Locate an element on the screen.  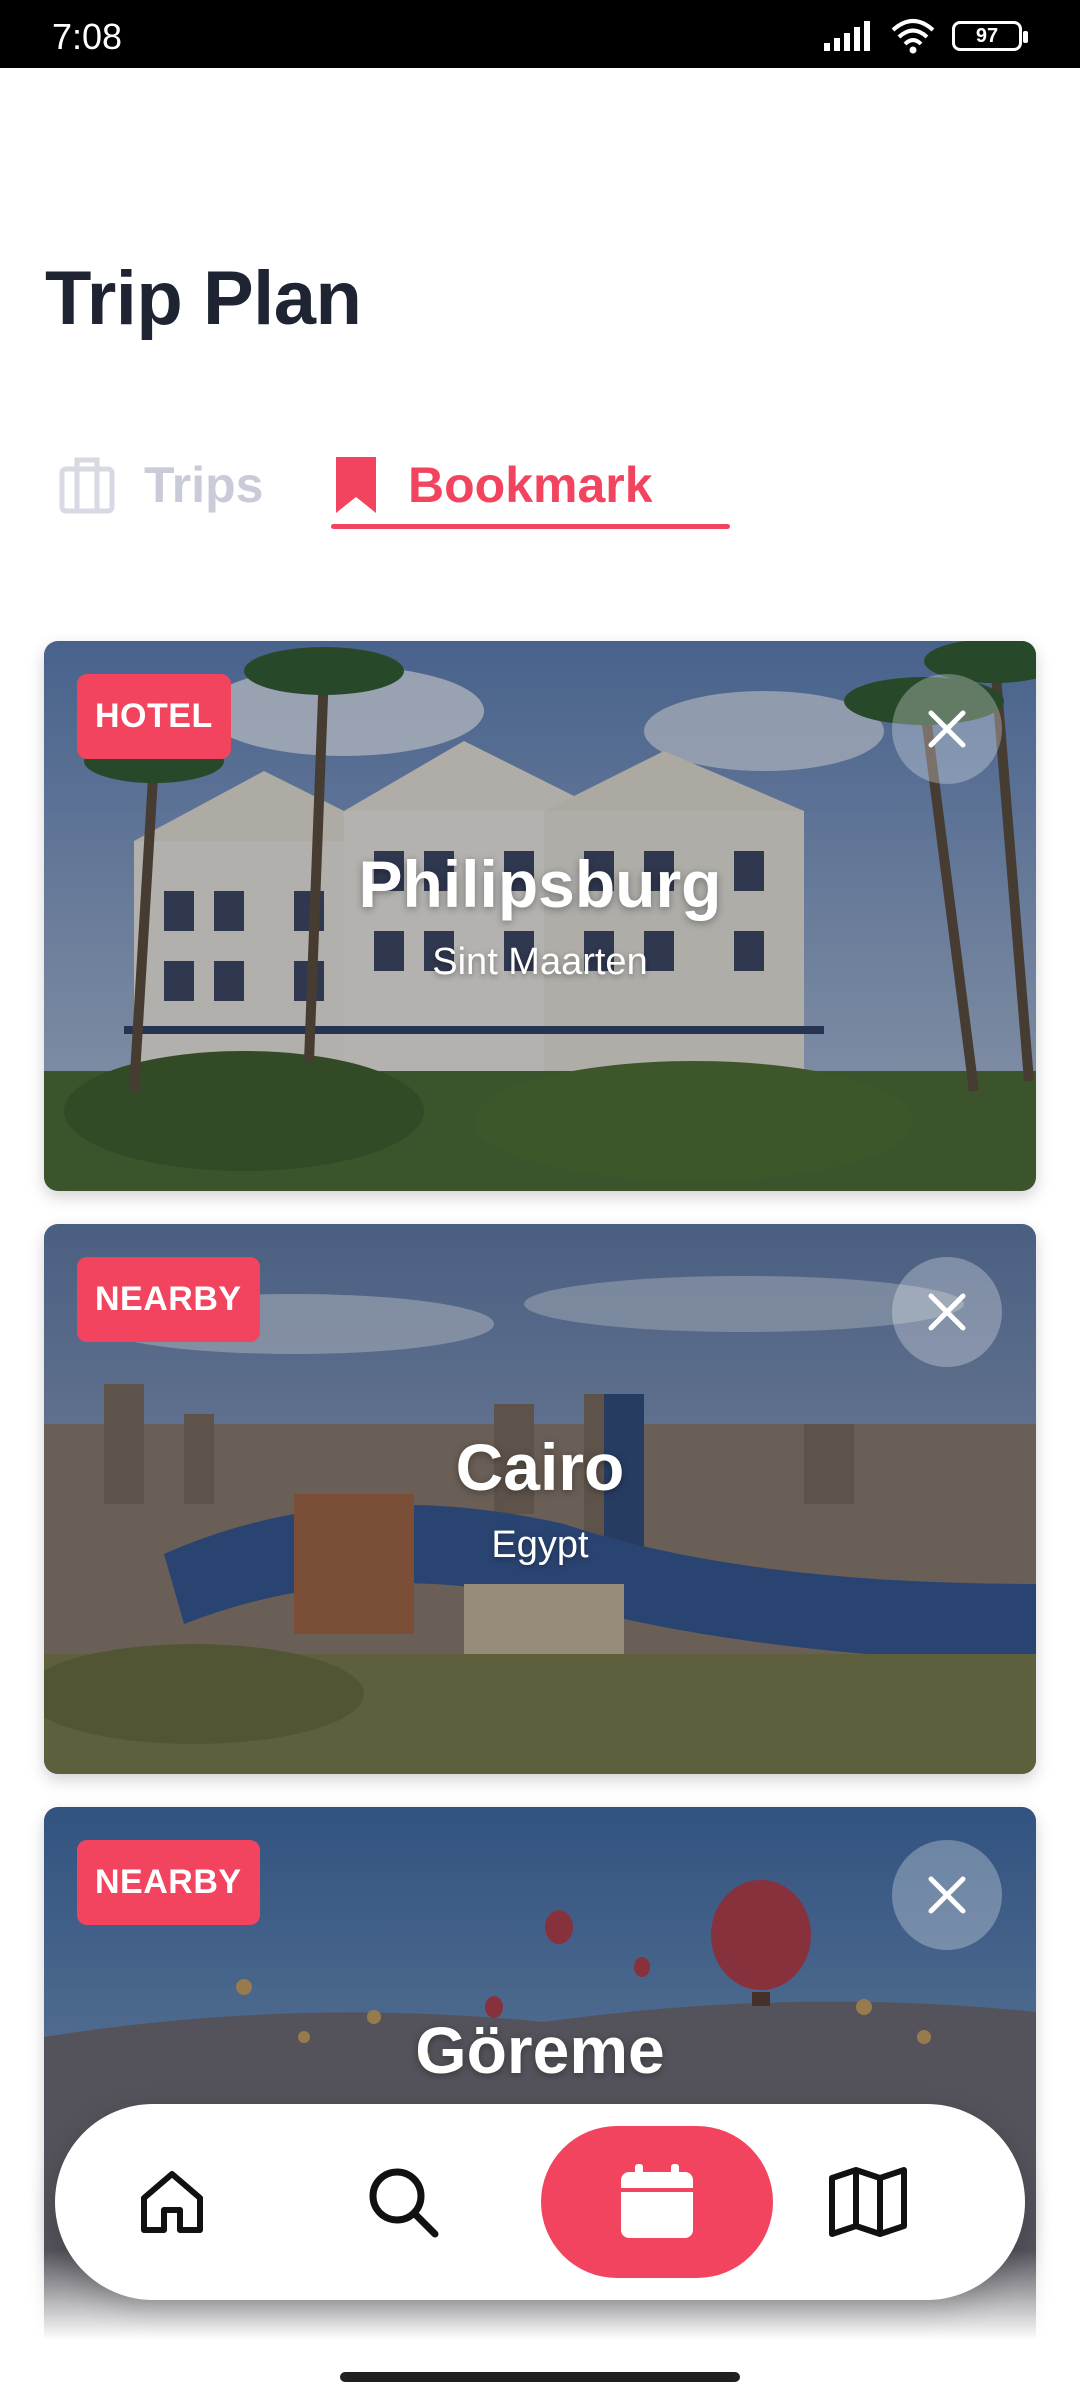
tab-trips-label: Trips is located at coordinates (204, 485).